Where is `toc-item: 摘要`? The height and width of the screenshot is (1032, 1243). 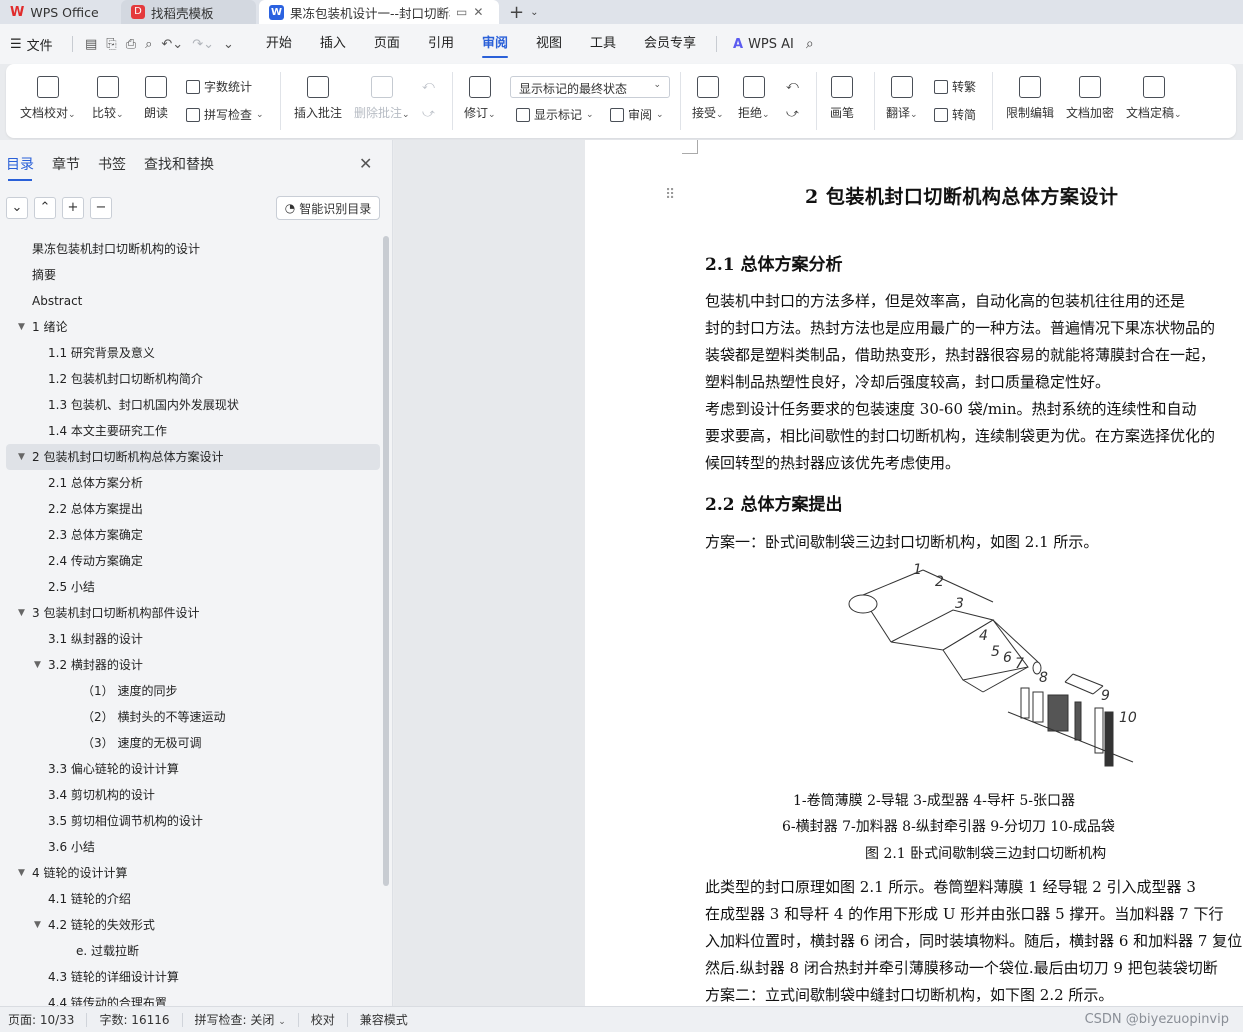
toc-item: 摘要 is located at coordinates (190, 275).